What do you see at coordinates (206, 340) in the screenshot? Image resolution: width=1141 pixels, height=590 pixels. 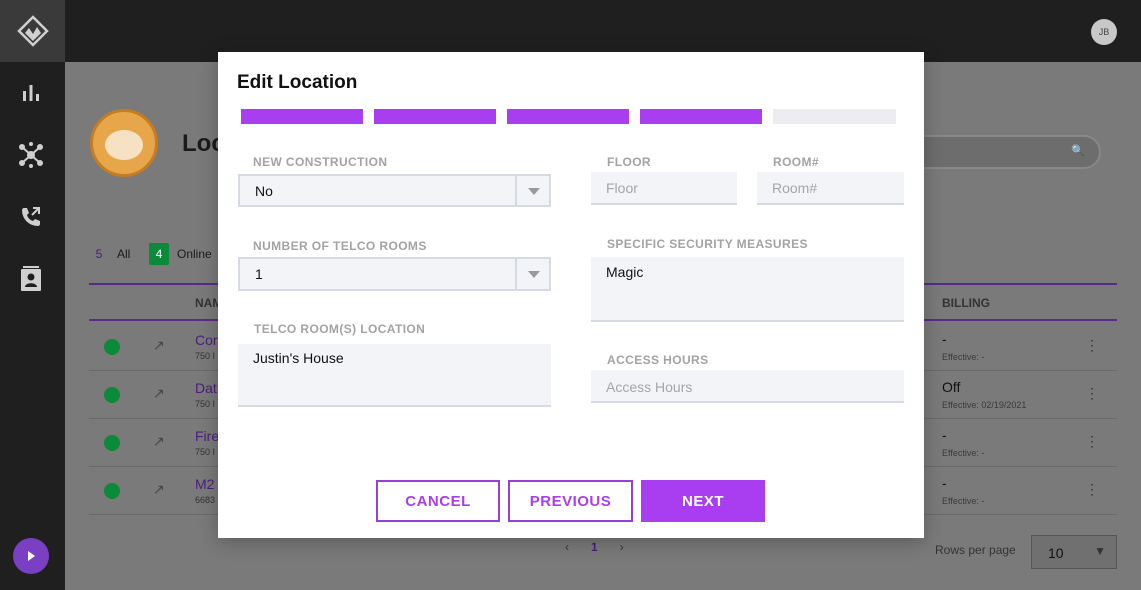 I see `location-name: Cor` at bounding box center [206, 340].